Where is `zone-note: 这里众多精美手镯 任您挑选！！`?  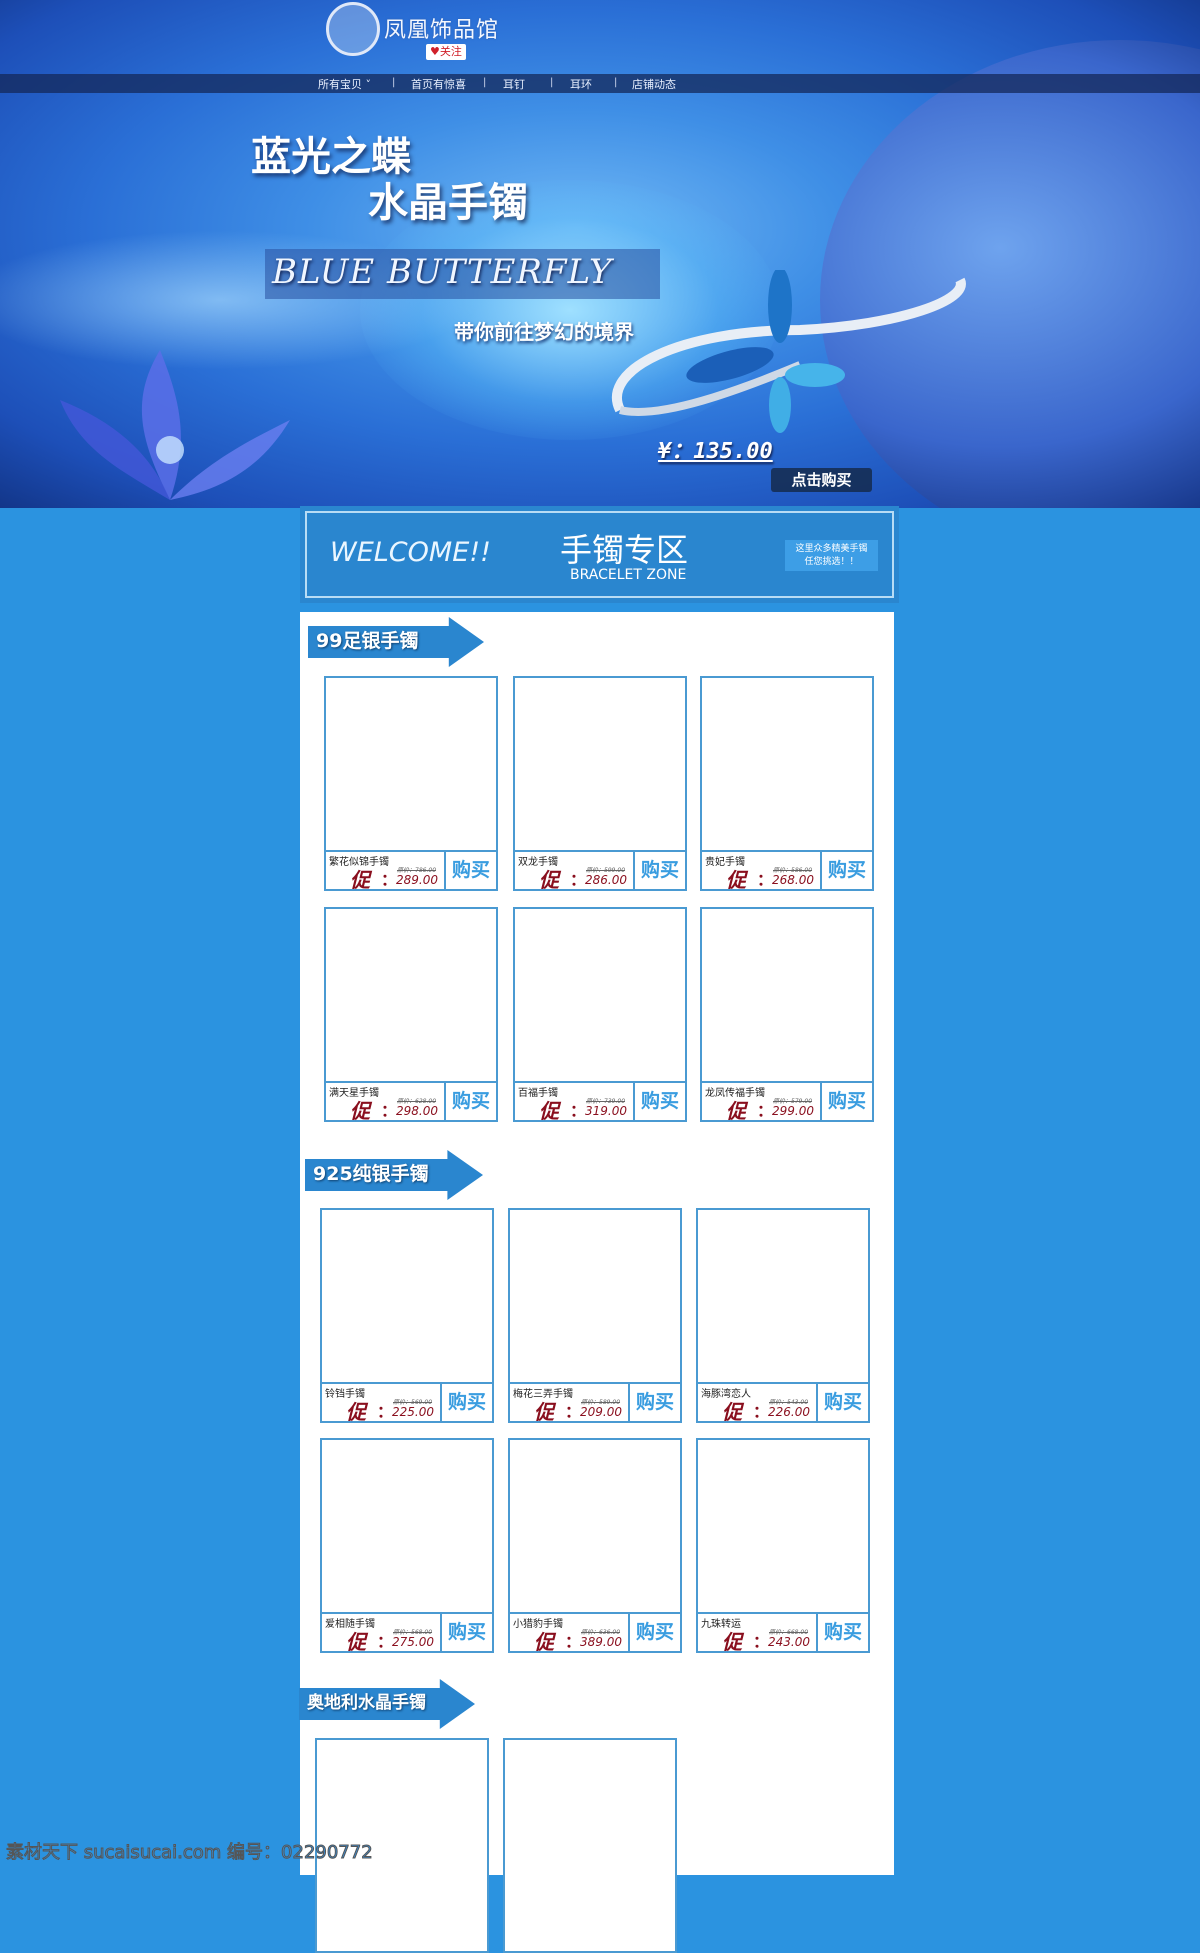 zone-note: 这里众多精美手镯 任您挑选！！ is located at coordinates (831, 555).